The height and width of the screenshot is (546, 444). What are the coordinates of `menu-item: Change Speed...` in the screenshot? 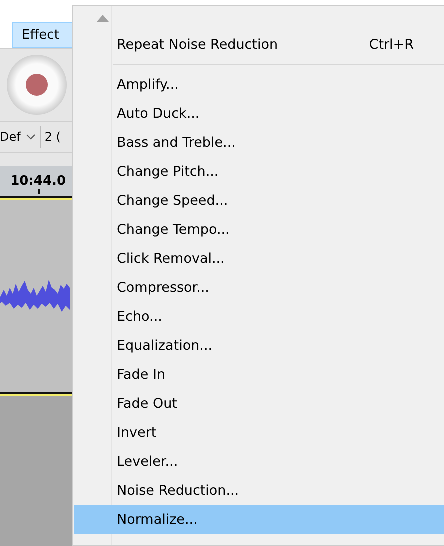 It's located at (259, 200).